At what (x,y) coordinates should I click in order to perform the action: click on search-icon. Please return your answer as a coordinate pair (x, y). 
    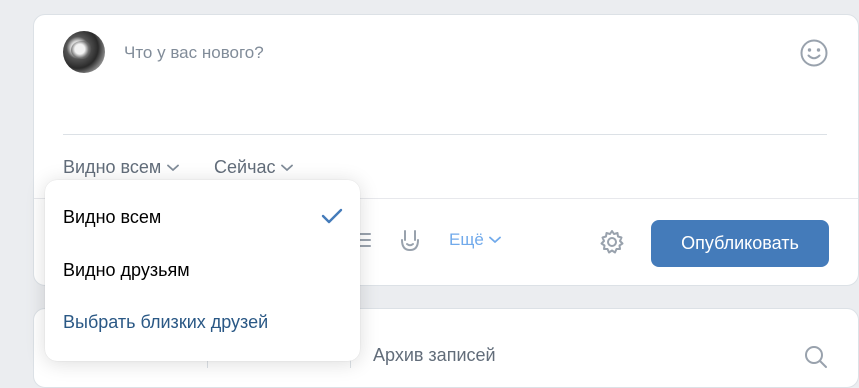
    Looking at the image, I should click on (816, 357).